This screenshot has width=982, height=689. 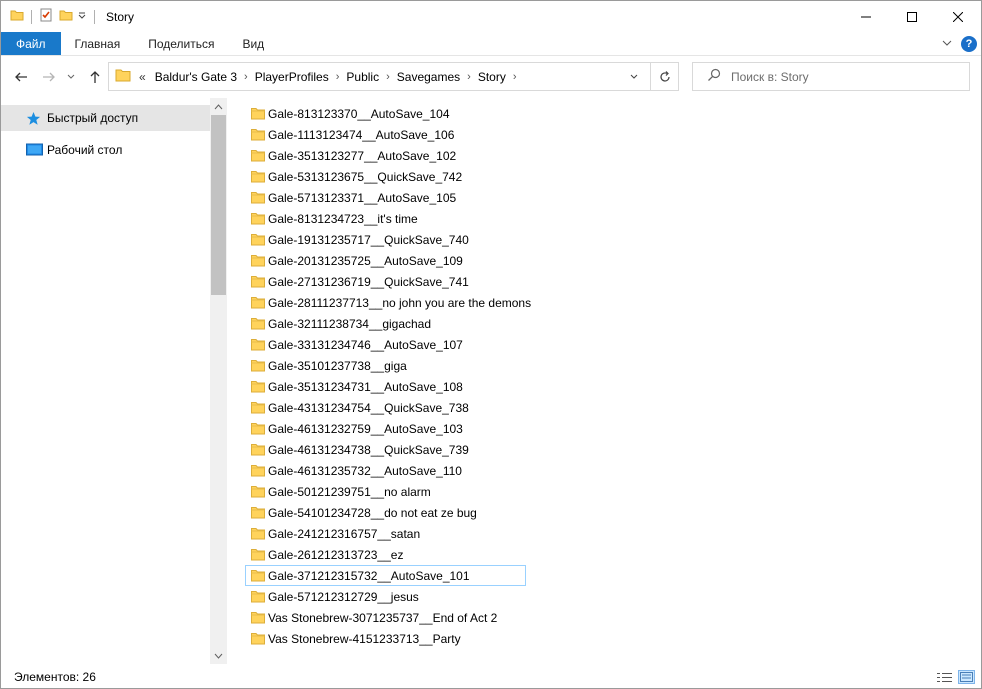 I want to click on file-row: Gale-241212316757__satan, so click(x=385, y=533).